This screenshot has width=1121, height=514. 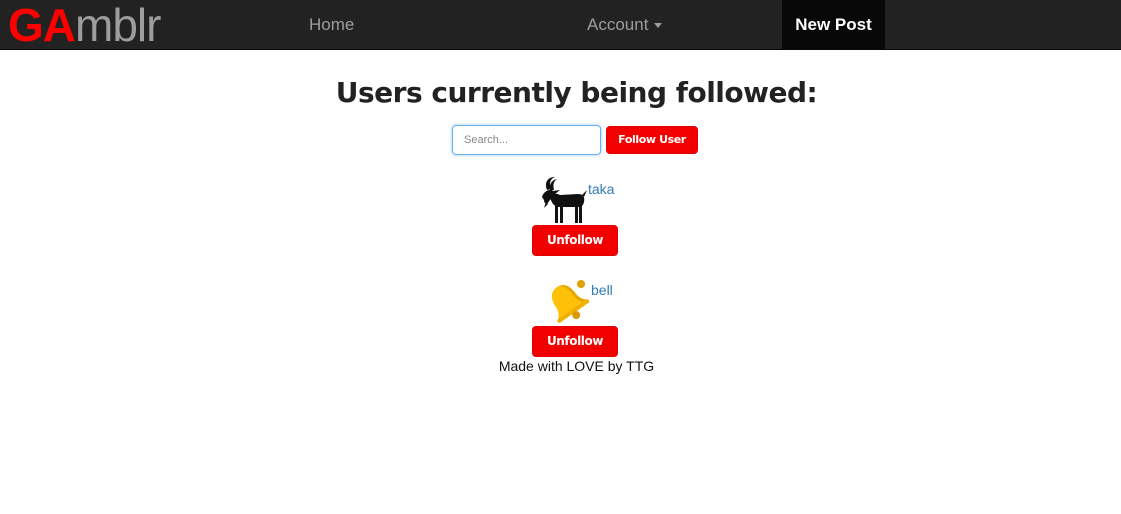 What do you see at coordinates (331, 25) in the screenshot?
I see `nav-home-link: Home` at bounding box center [331, 25].